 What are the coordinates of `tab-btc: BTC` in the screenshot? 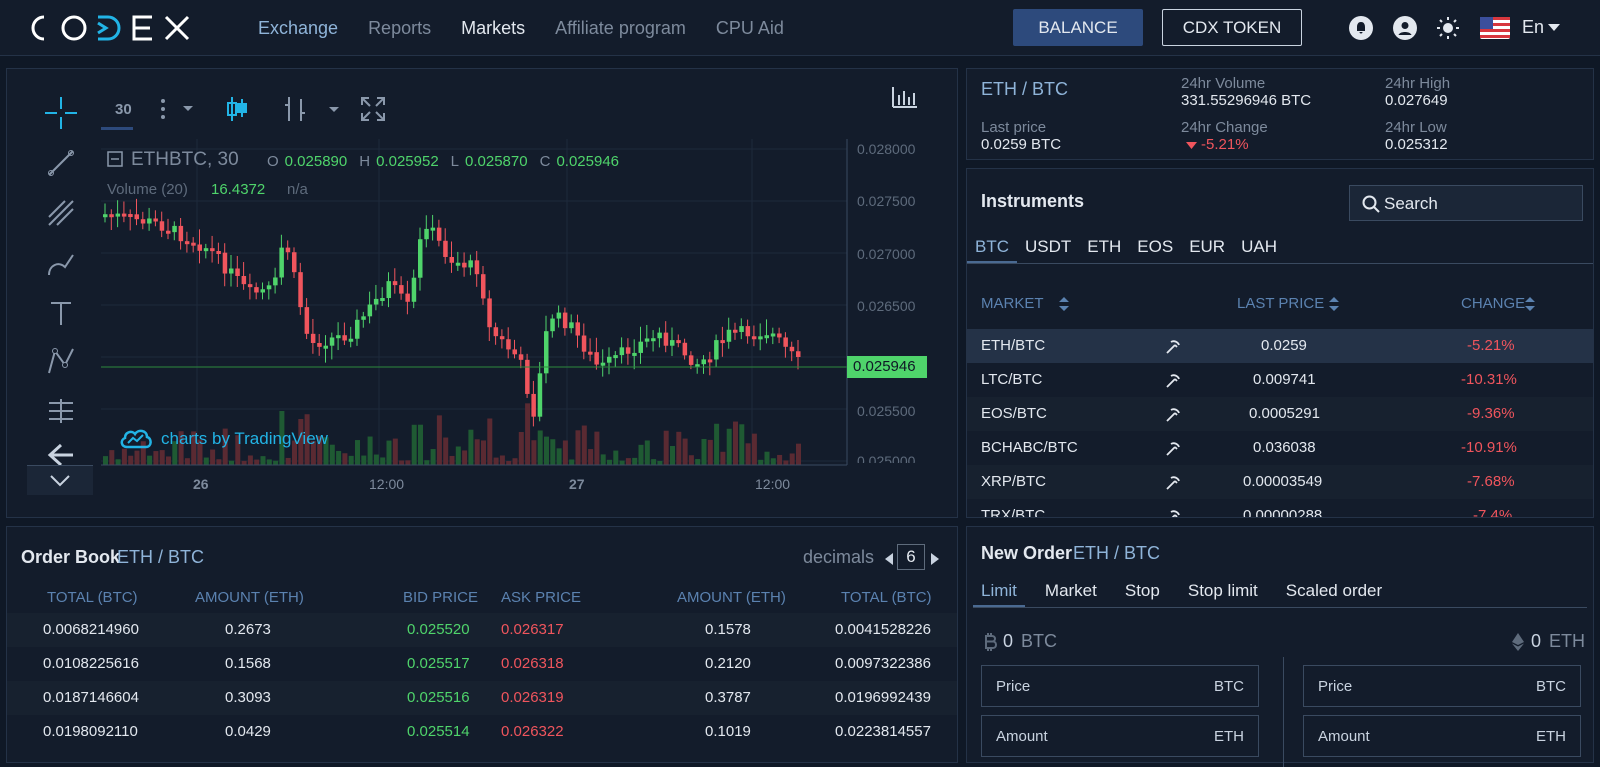 It's located at (992, 249).